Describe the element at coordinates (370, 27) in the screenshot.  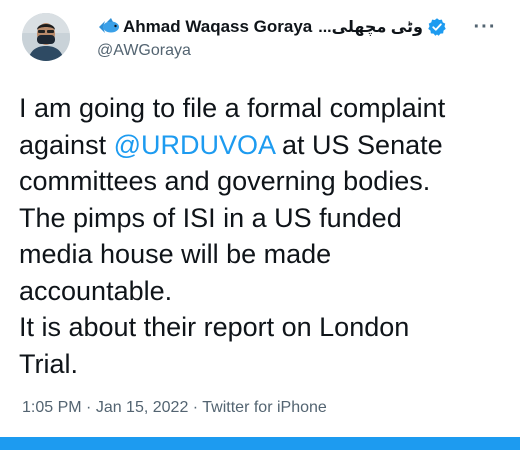
I see `display-name-urdu: ...وٹی مچھلی` at that location.